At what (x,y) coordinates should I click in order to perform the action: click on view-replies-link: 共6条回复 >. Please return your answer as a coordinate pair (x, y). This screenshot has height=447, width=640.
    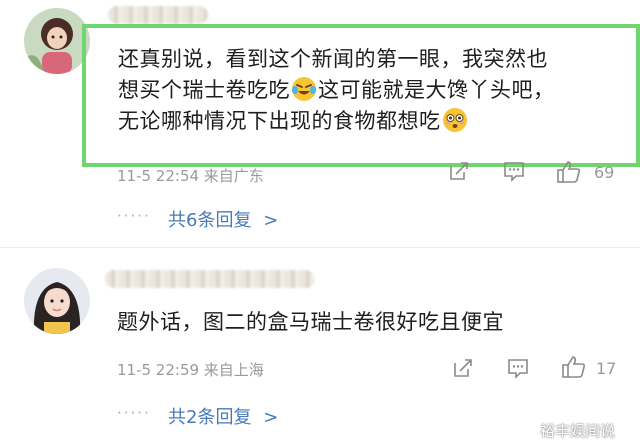
    Looking at the image, I should click on (223, 219).